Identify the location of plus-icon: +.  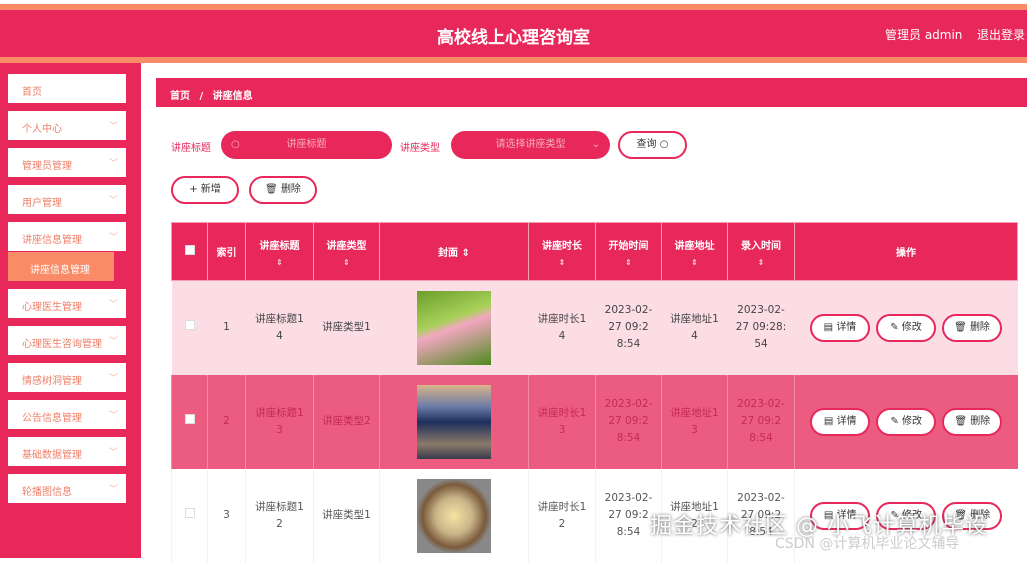
(193, 189).